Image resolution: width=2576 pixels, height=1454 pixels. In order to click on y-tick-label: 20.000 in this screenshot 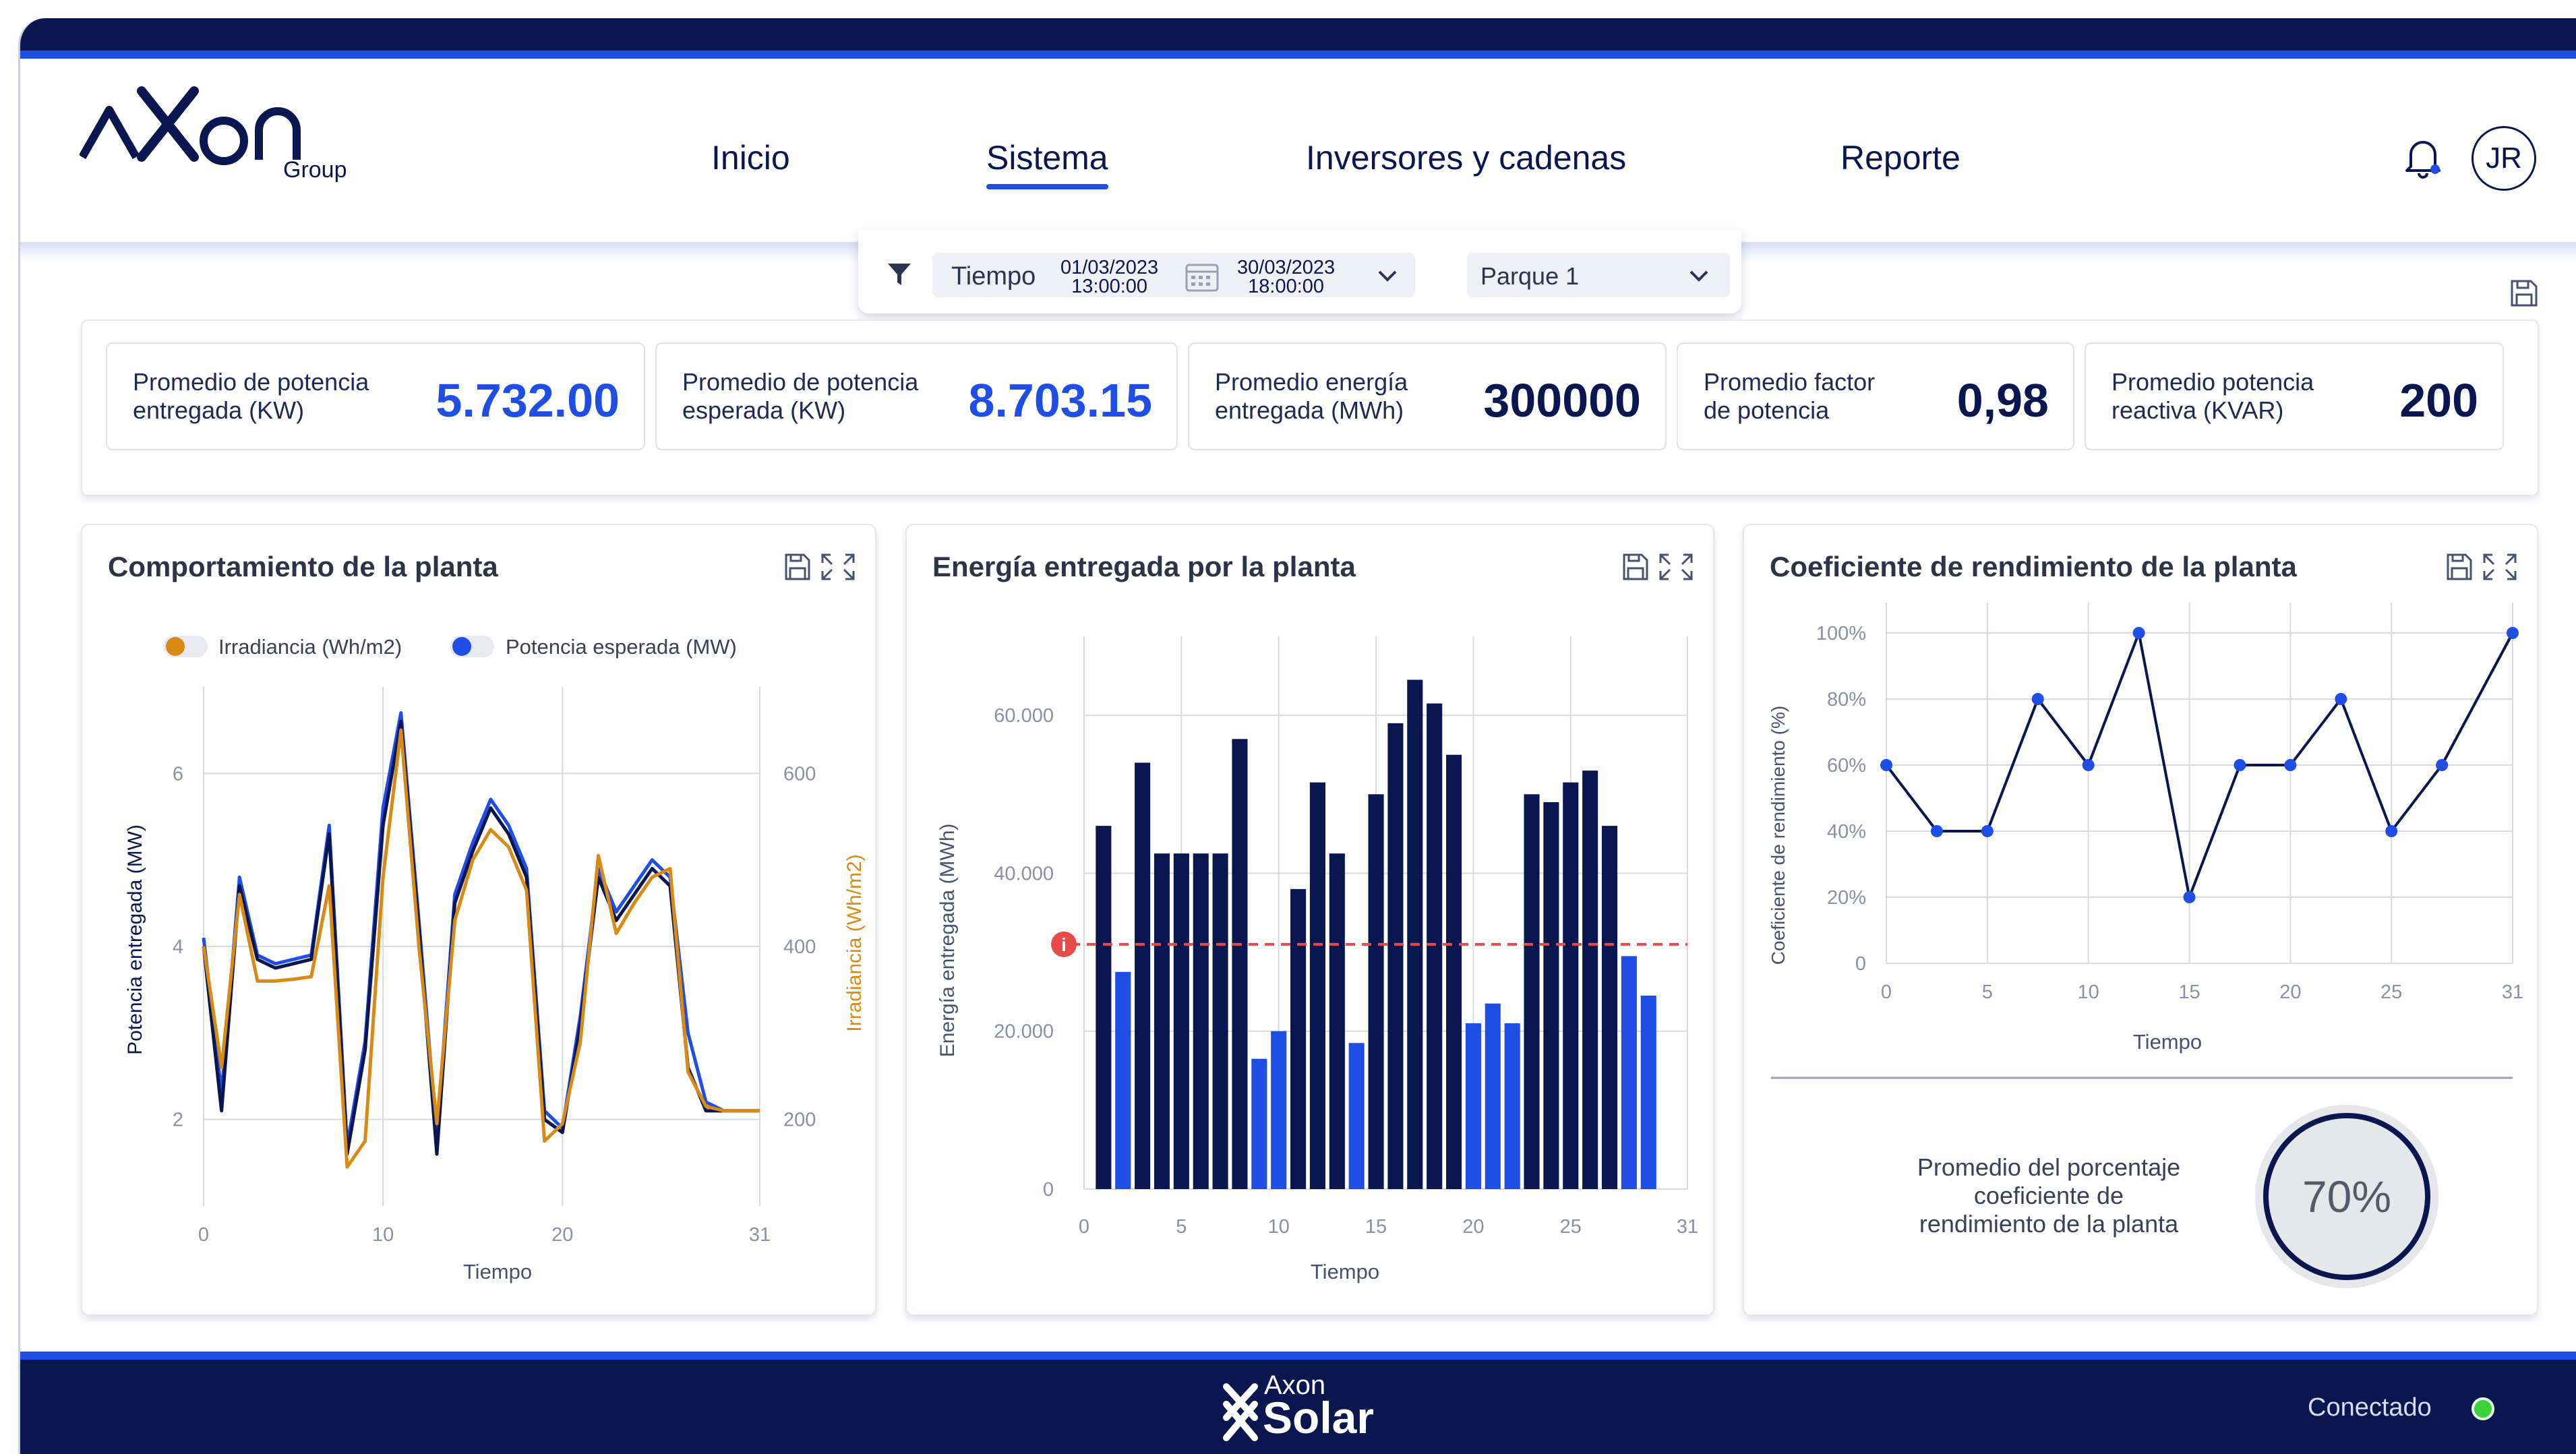, I will do `click(1024, 1032)`.